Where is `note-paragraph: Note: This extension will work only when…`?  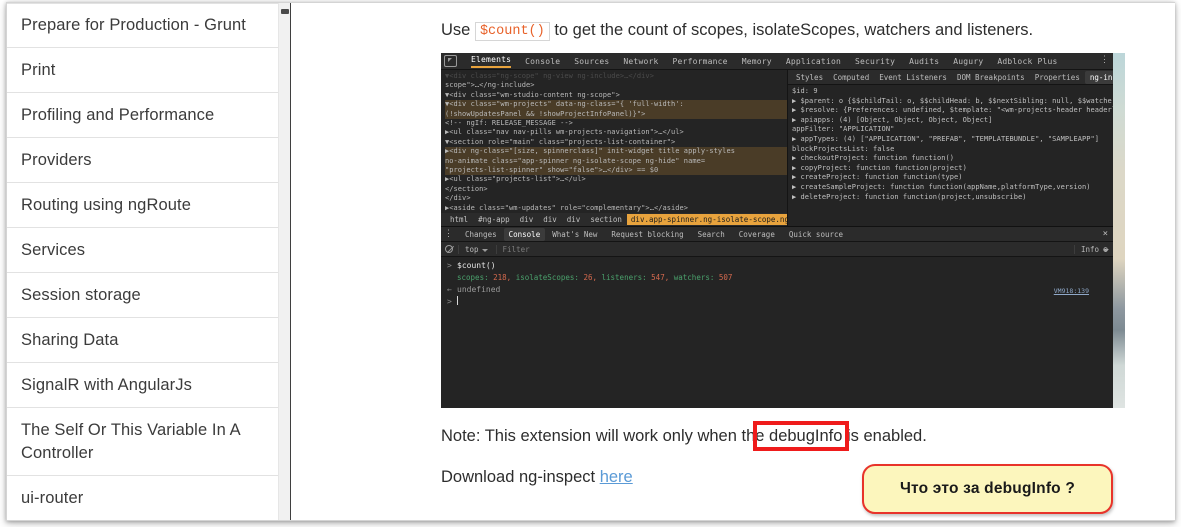
note-paragraph: Note: This extension will work only when… is located at coordinates (684, 436).